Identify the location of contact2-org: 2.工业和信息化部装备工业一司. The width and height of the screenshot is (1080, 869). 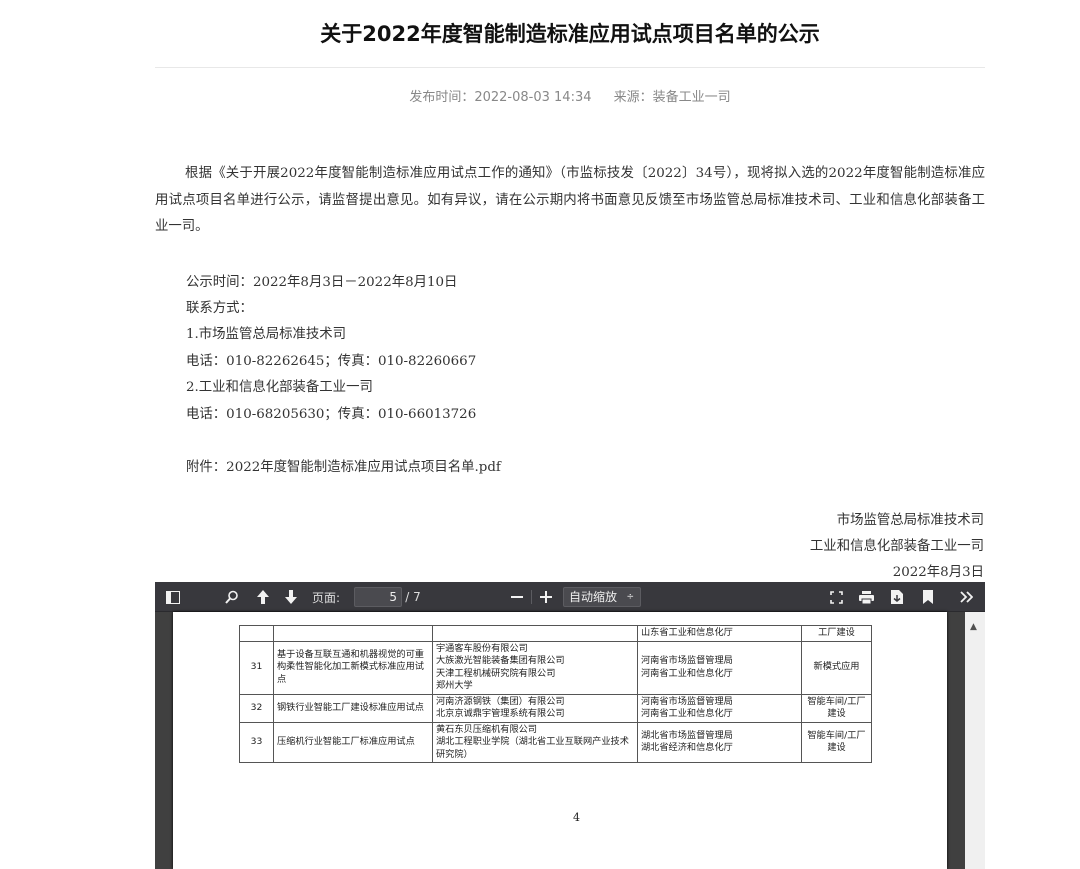
(279, 387).